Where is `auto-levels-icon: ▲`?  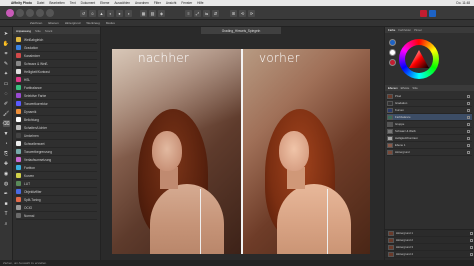
auto-levels-icon: ▲ is located at coordinates (101, 13).